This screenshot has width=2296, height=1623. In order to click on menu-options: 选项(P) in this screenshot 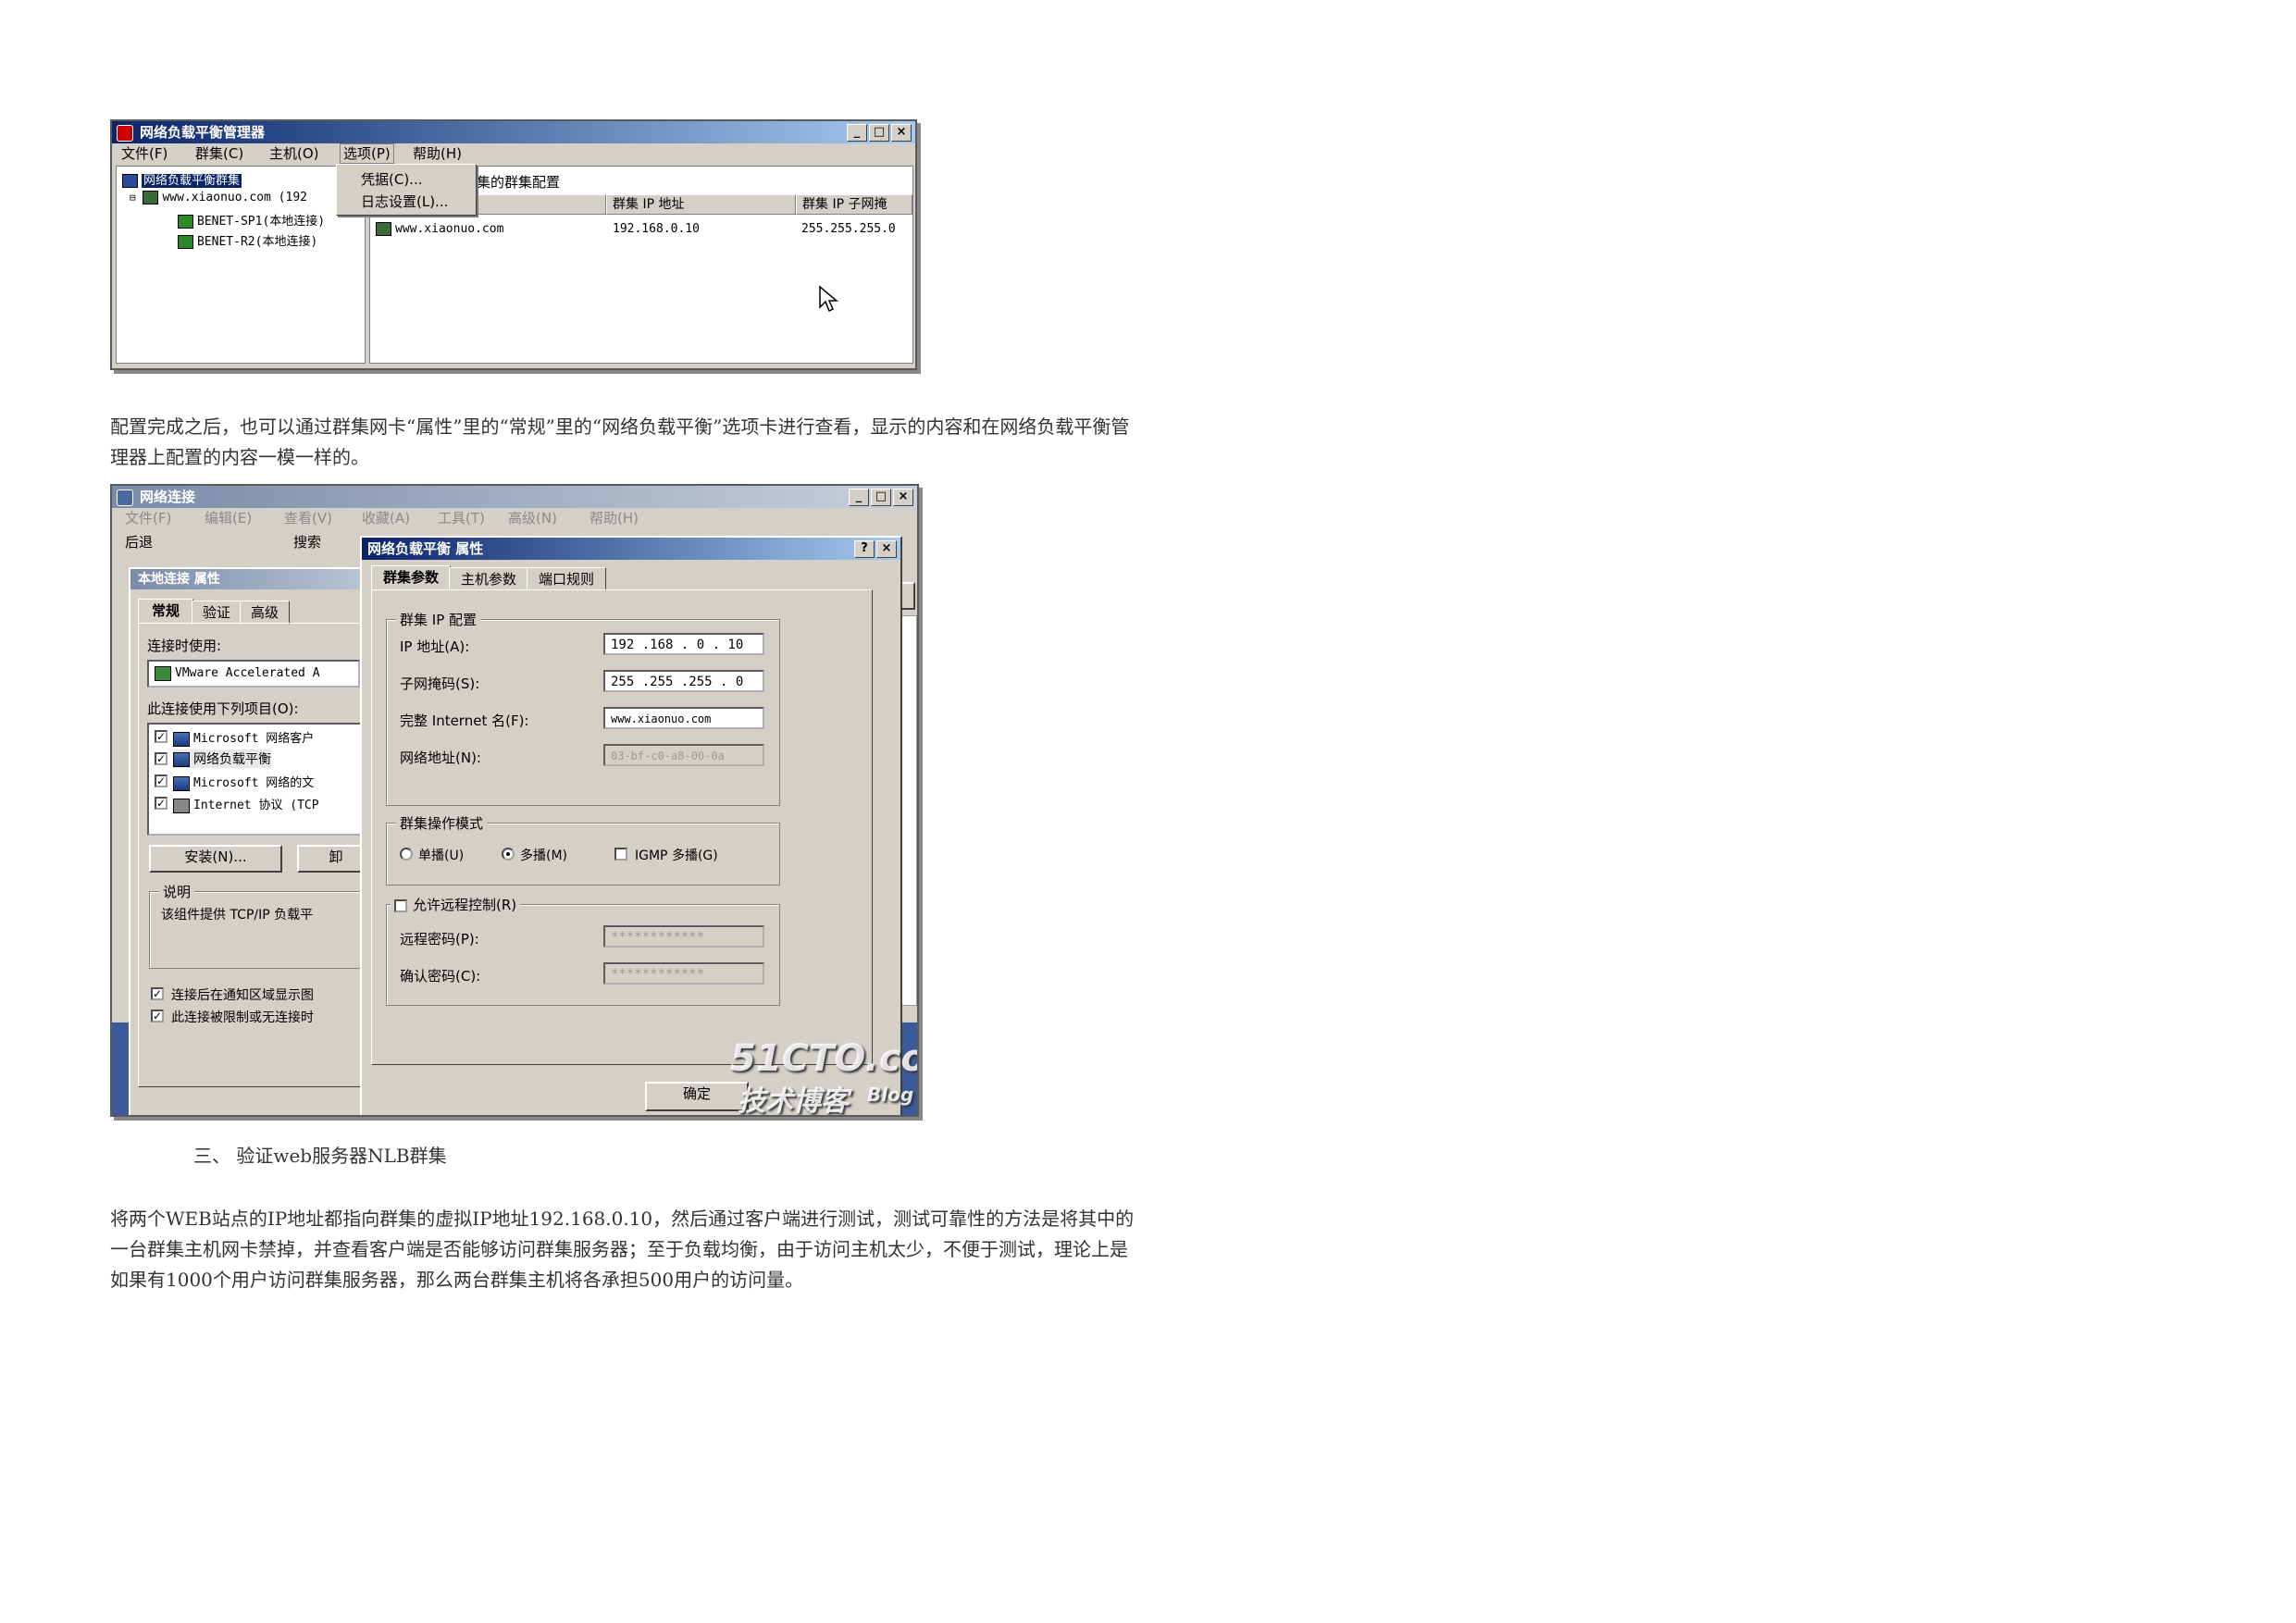, I will do `click(367, 153)`.